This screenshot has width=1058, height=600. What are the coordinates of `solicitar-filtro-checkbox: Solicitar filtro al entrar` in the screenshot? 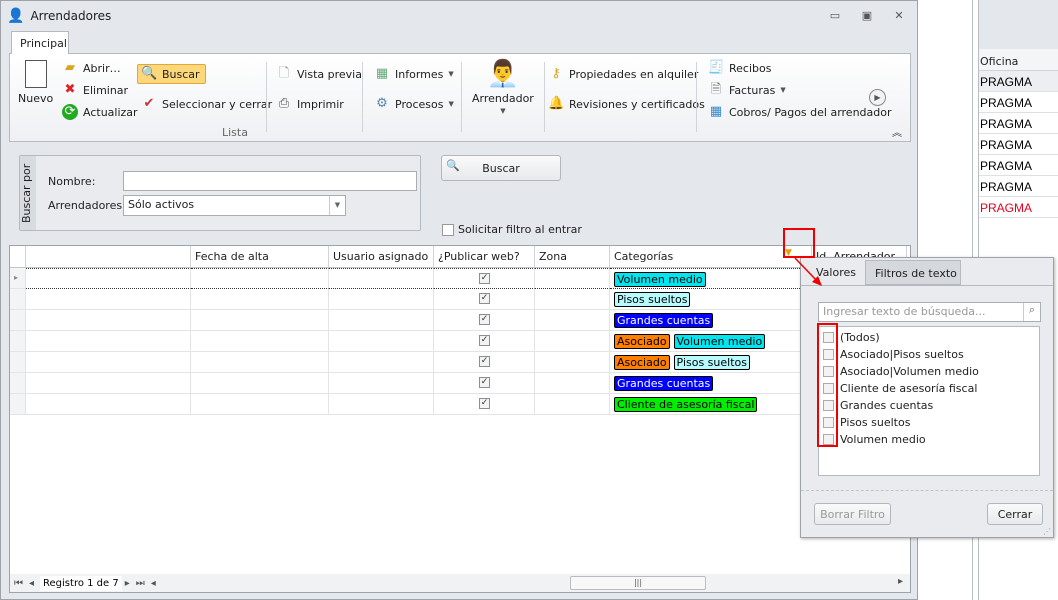 It's located at (512, 229).